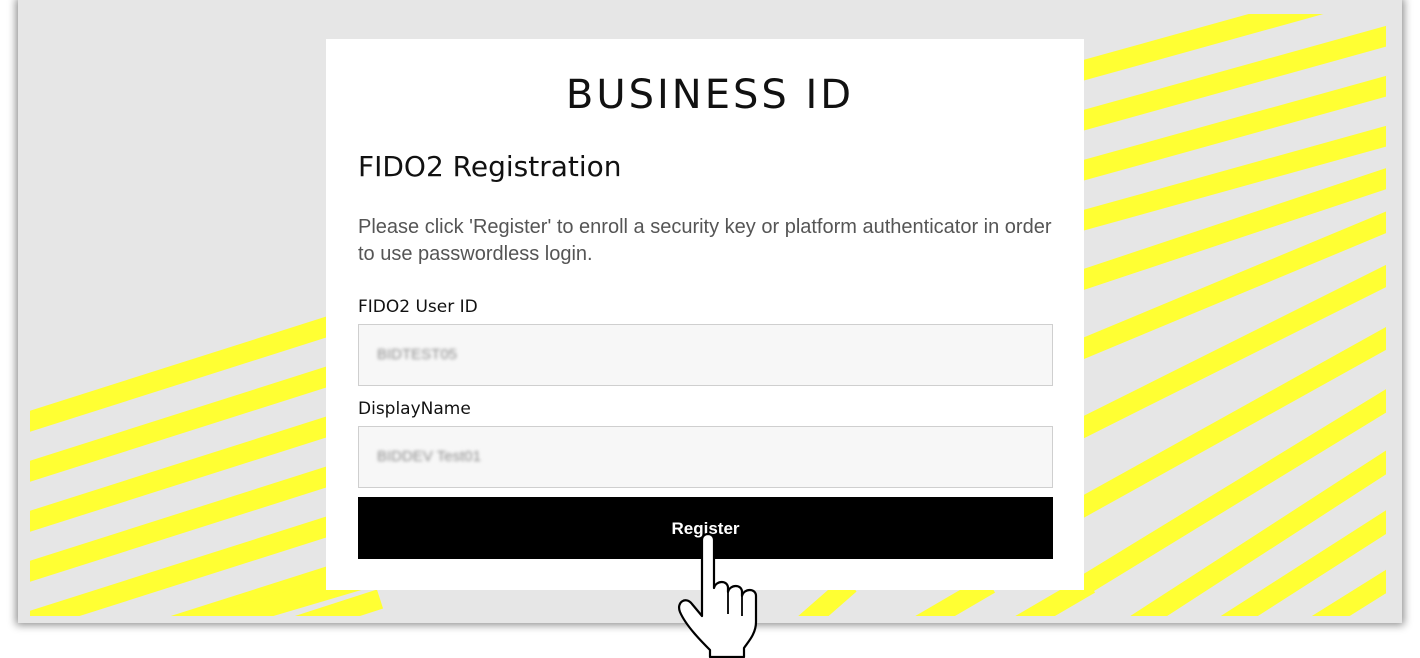  I want to click on display-name-value: BIDDEV Test01, so click(429, 456).